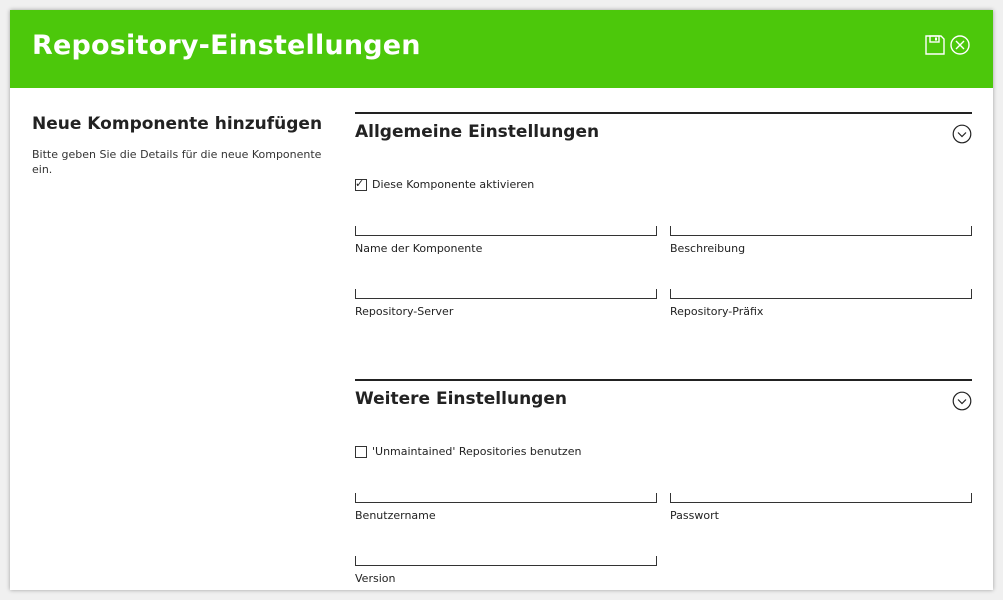 This screenshot has width=1003, height=600. I want to click on component-name-field: Name der Komponente, so click(506, 240).